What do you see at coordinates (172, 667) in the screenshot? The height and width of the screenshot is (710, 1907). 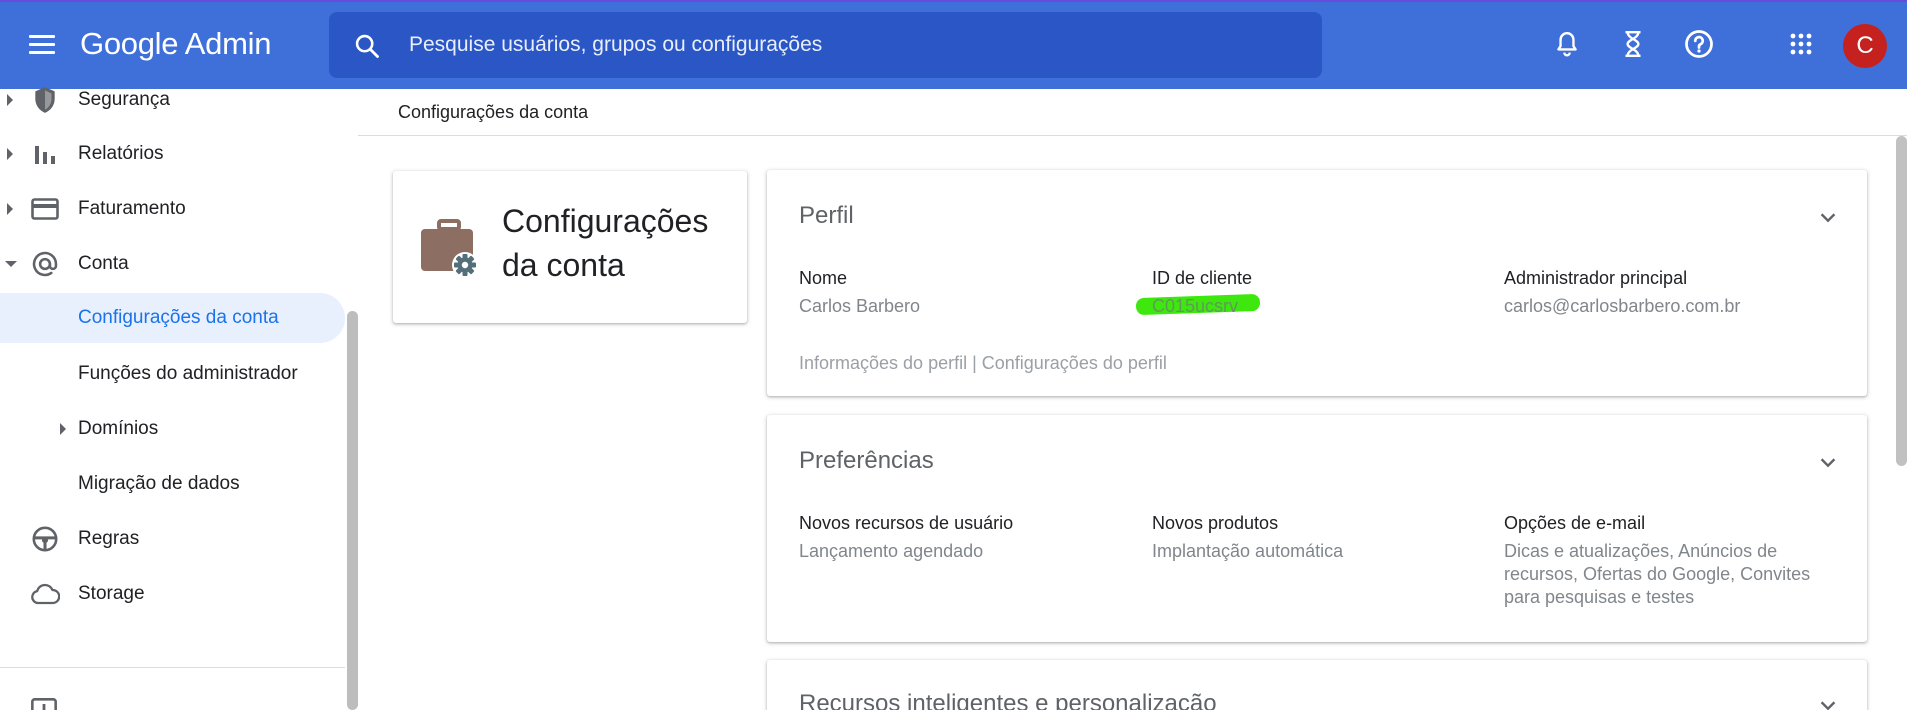 I see `sidebar-divider` at bounding box center [172, 667].